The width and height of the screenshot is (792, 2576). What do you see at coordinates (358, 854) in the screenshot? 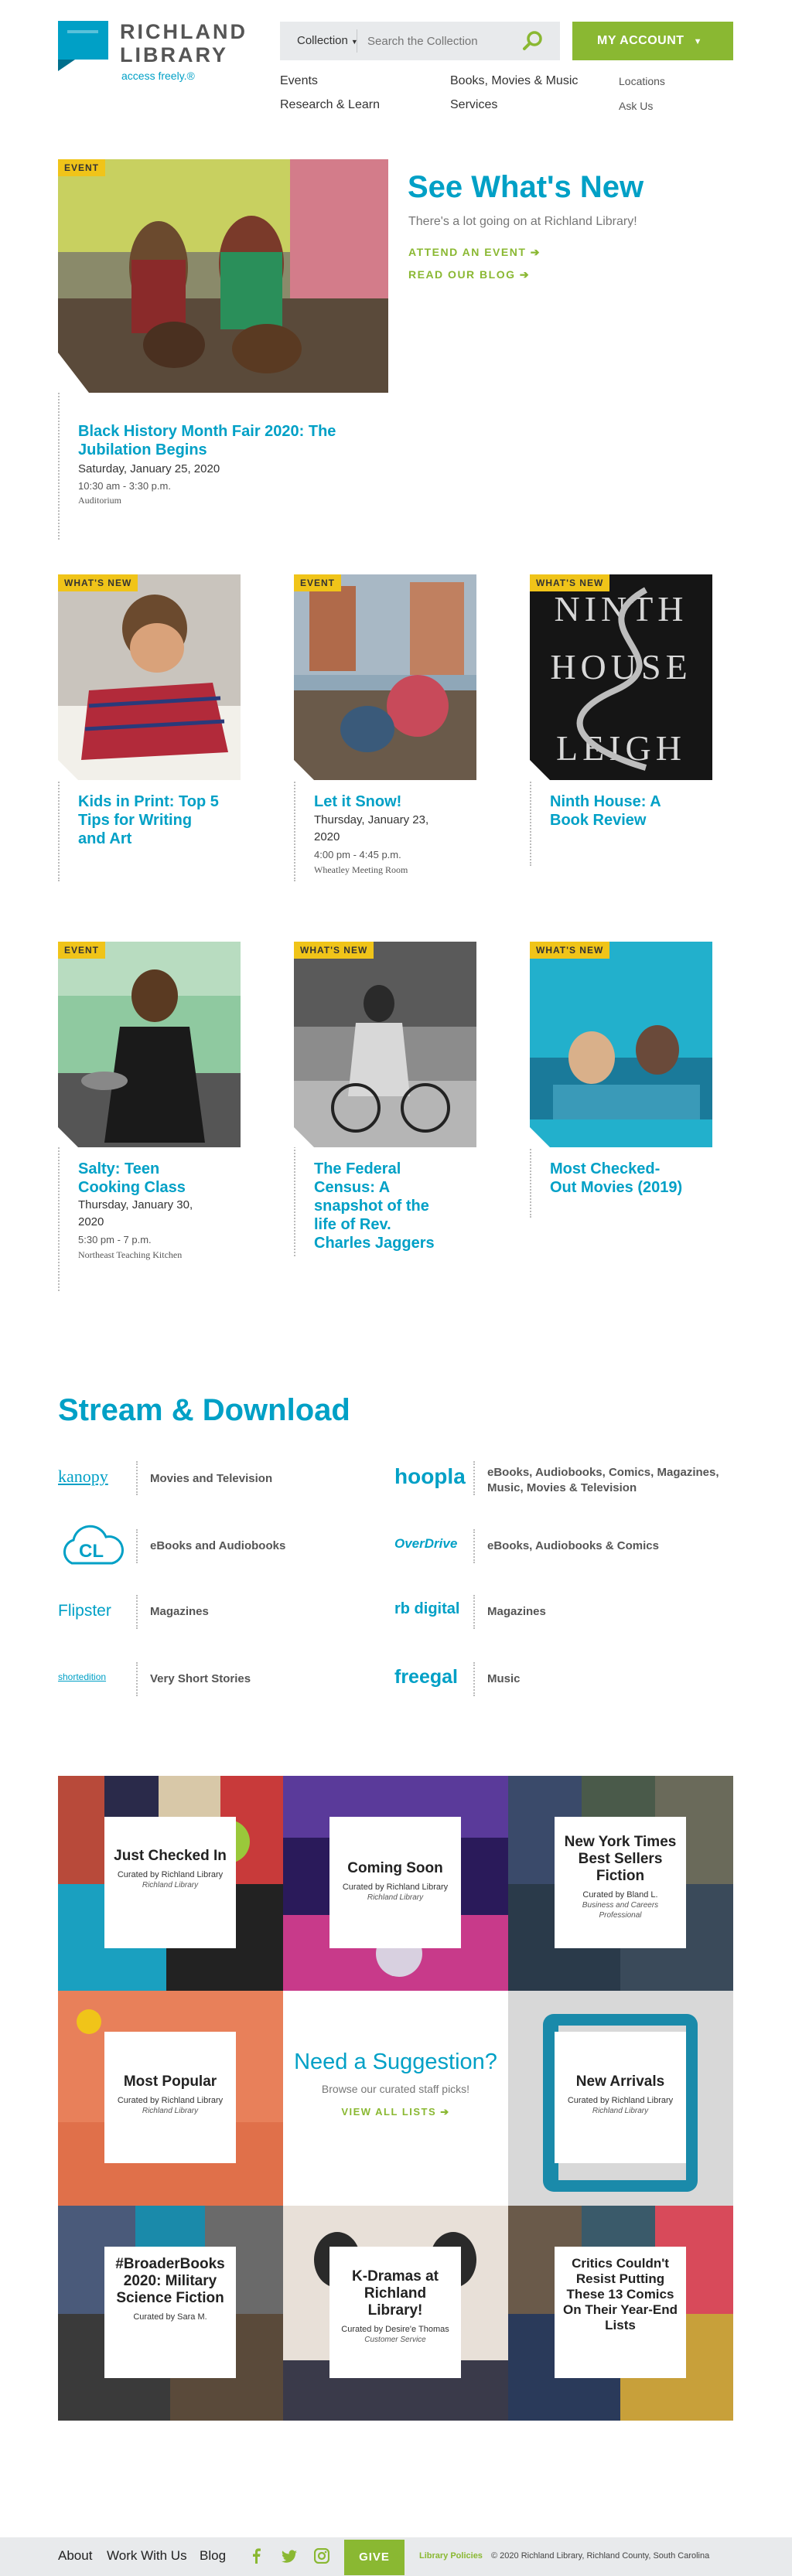
I see `card-time: 4:00 pm - 4:45 p.m.` at bounding box center [358, 854].